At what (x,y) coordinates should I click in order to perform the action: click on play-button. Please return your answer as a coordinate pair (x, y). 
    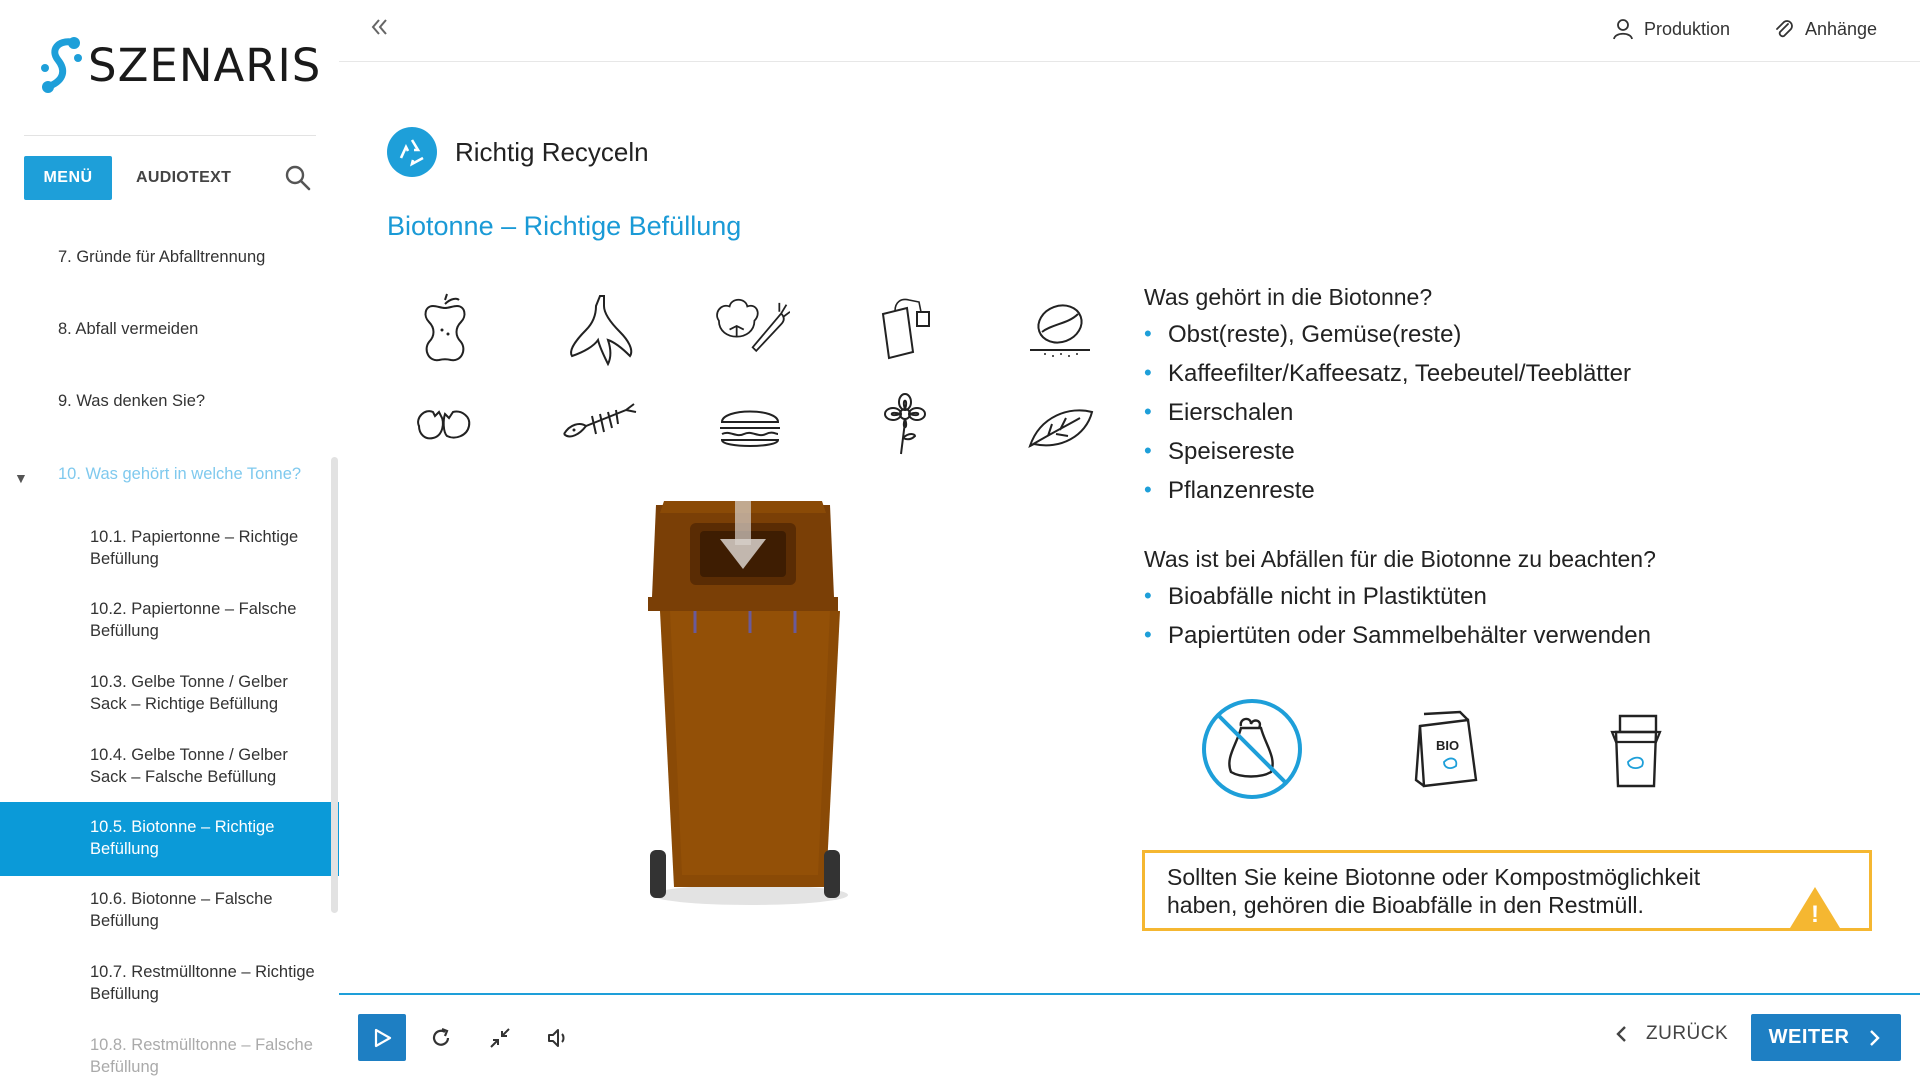
    Looking at the image, I should click on (382, 1037).